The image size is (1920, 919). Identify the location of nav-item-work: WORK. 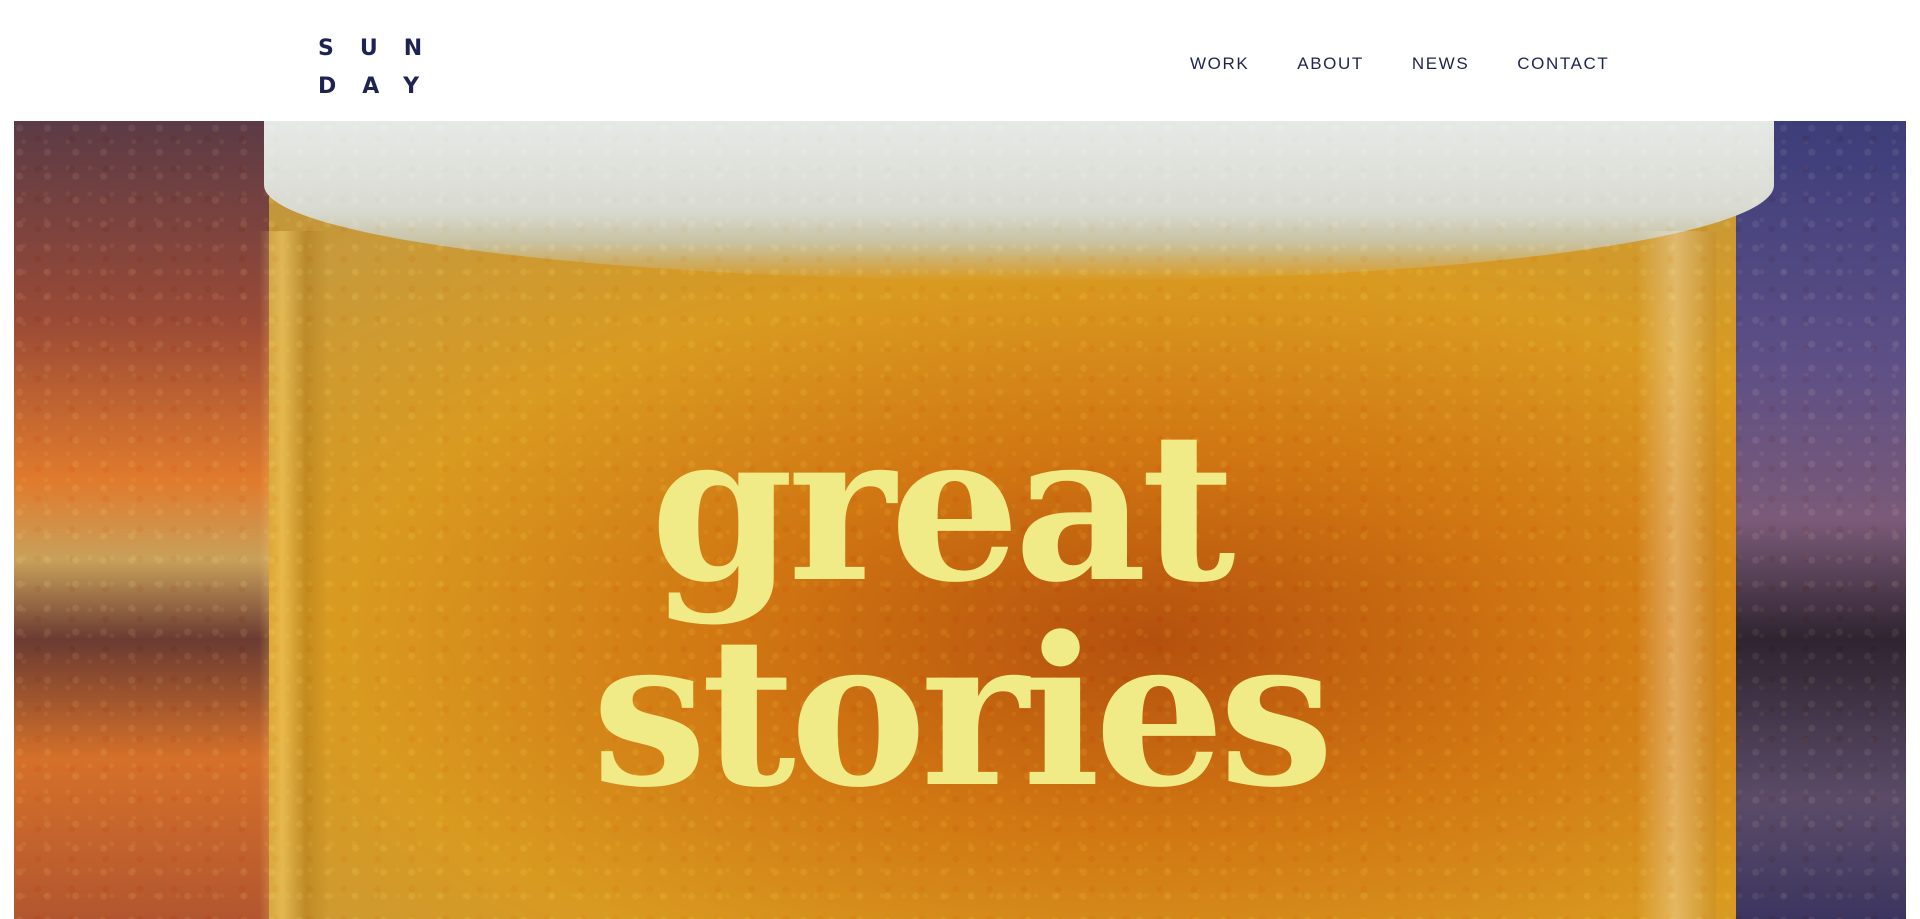
(1219, 64).